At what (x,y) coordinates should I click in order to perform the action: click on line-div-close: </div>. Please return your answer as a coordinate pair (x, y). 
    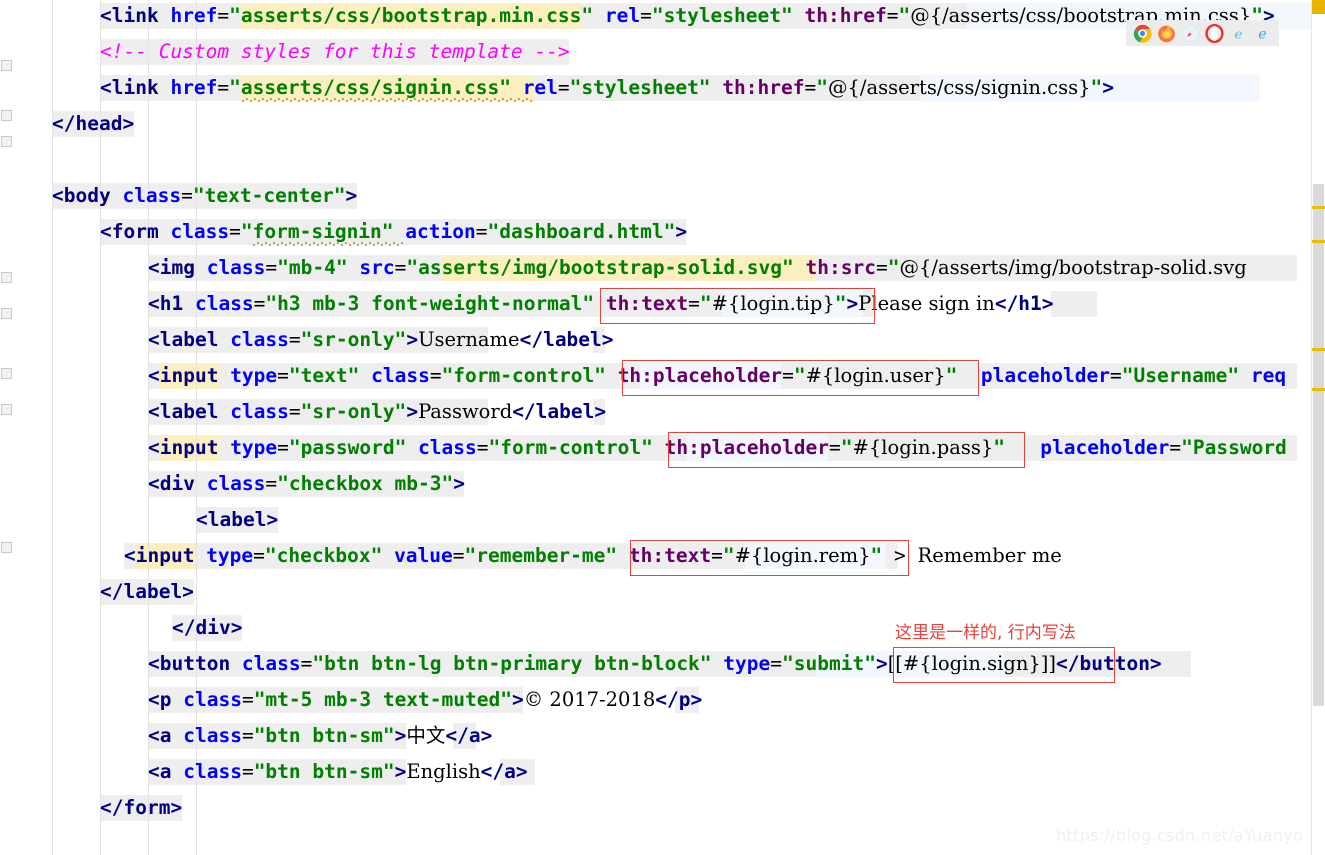
    Looking at the image, I should click on (207, 628).